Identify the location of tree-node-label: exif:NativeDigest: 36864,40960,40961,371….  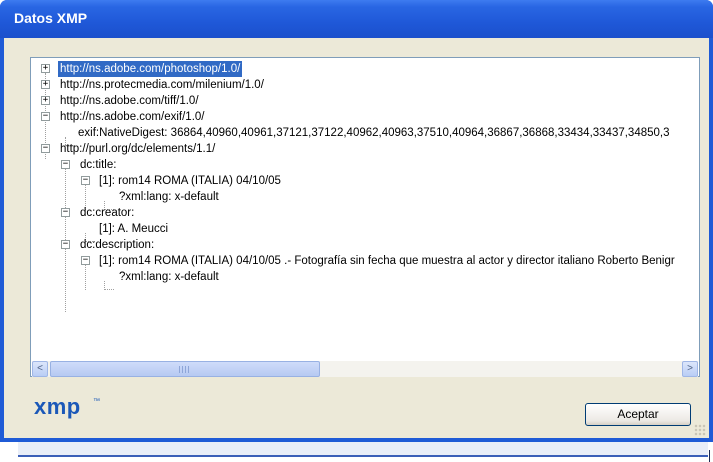
(374, 133).